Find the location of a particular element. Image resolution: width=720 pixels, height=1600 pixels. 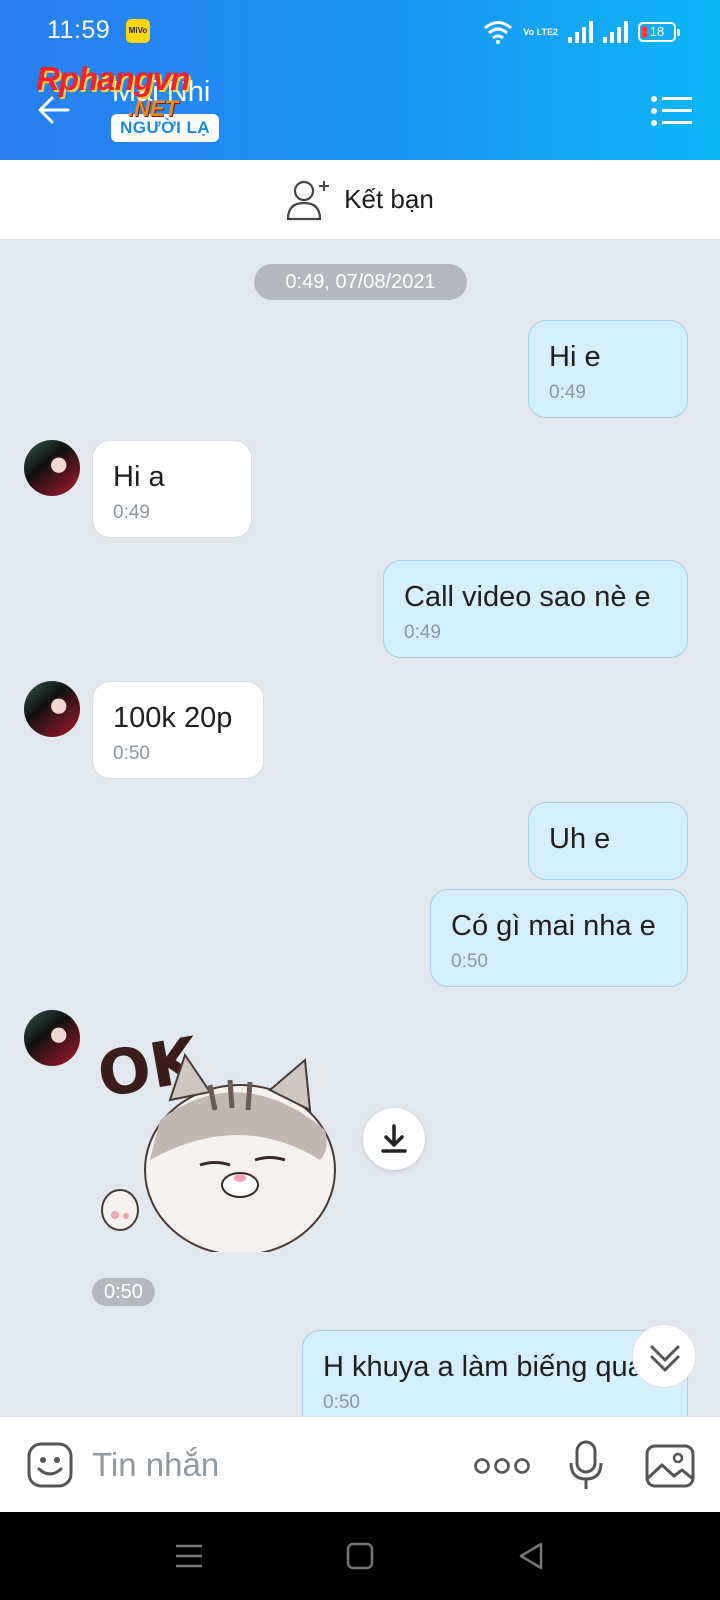

message-input is located at coordinates (272, 1465).